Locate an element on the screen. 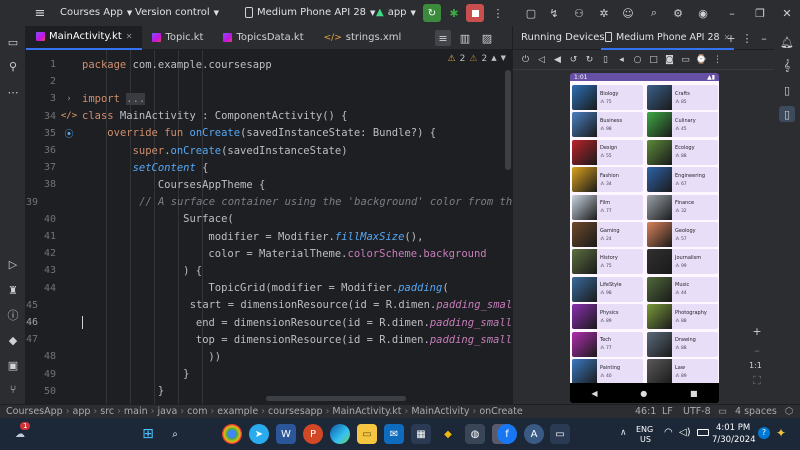  horizontal-scrollbar is located at coordinates (336, 398).